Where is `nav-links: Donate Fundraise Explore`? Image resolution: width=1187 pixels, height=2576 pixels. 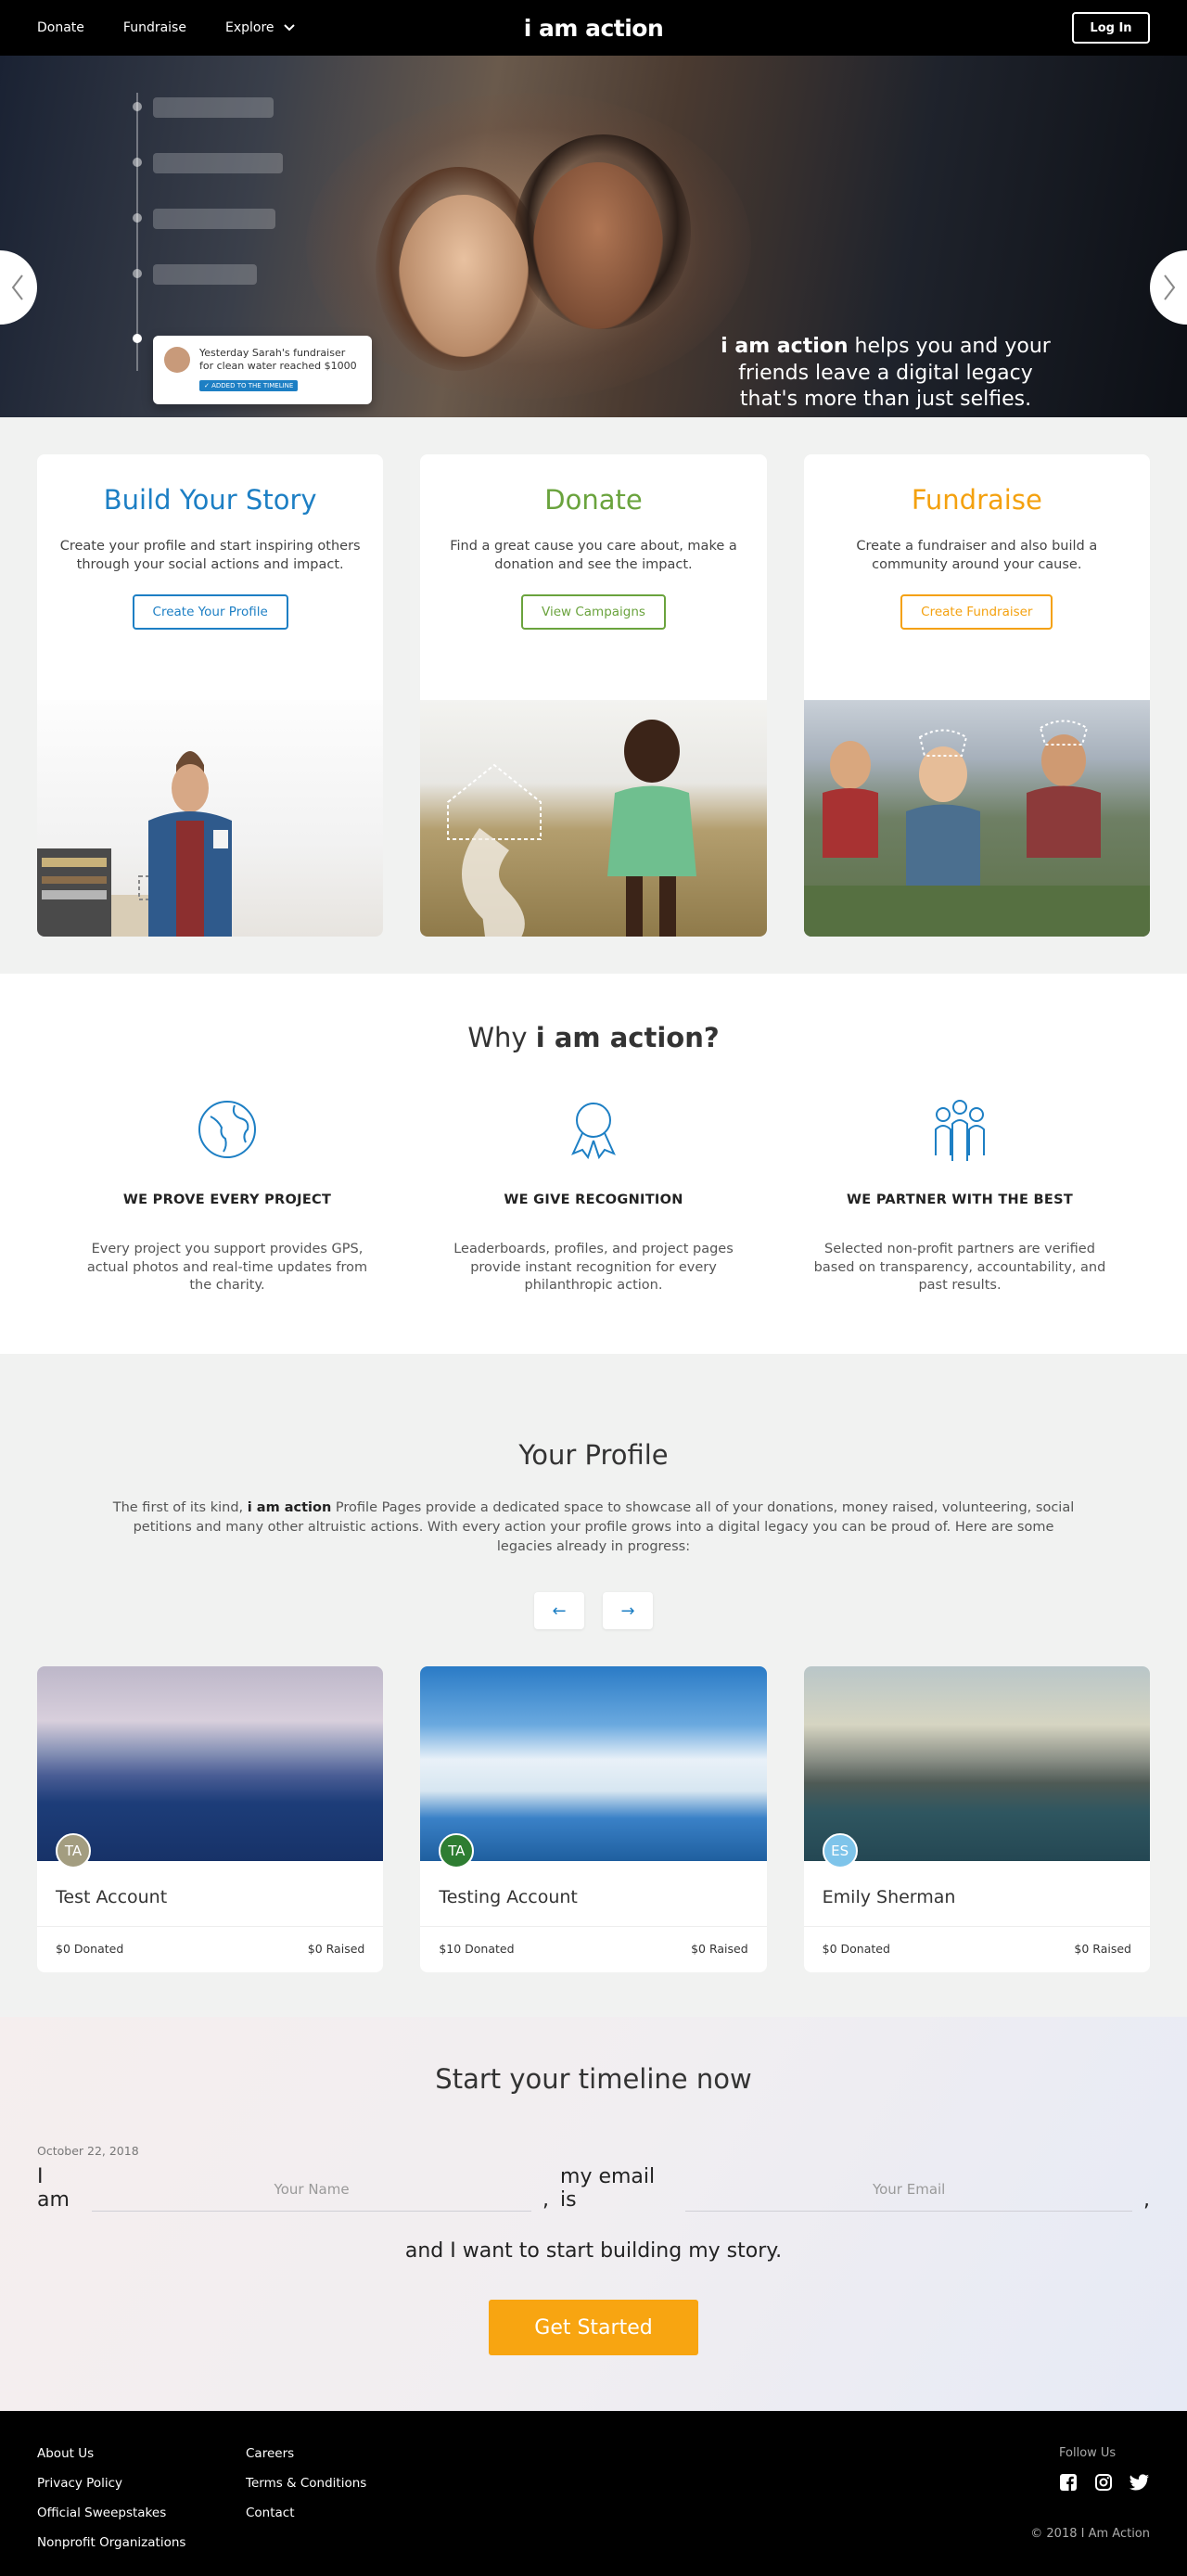 nav-links: Donate Fundraise Explore is located at coordinates (166, 27).